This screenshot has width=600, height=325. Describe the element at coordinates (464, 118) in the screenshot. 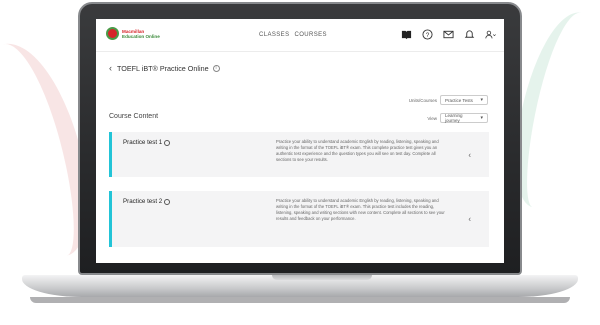

I see `view-select: Learning journey ▾` at that location.